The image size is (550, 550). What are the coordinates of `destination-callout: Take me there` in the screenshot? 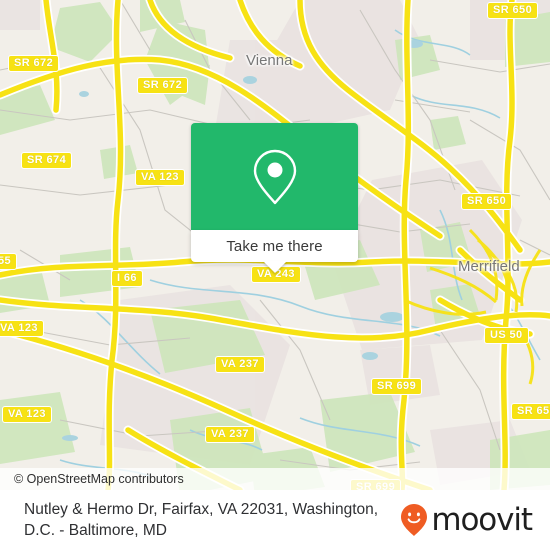 It's located at (274, 198).